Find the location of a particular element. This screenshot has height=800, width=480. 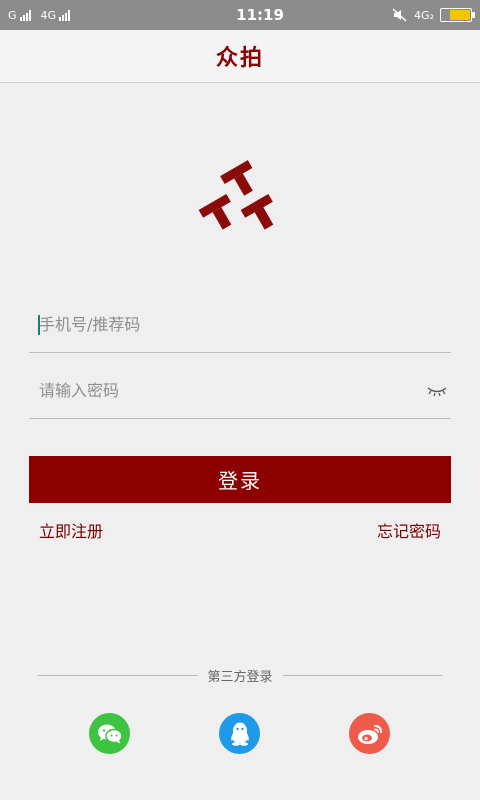

qq-login-button is located at coordinates (239, 733).